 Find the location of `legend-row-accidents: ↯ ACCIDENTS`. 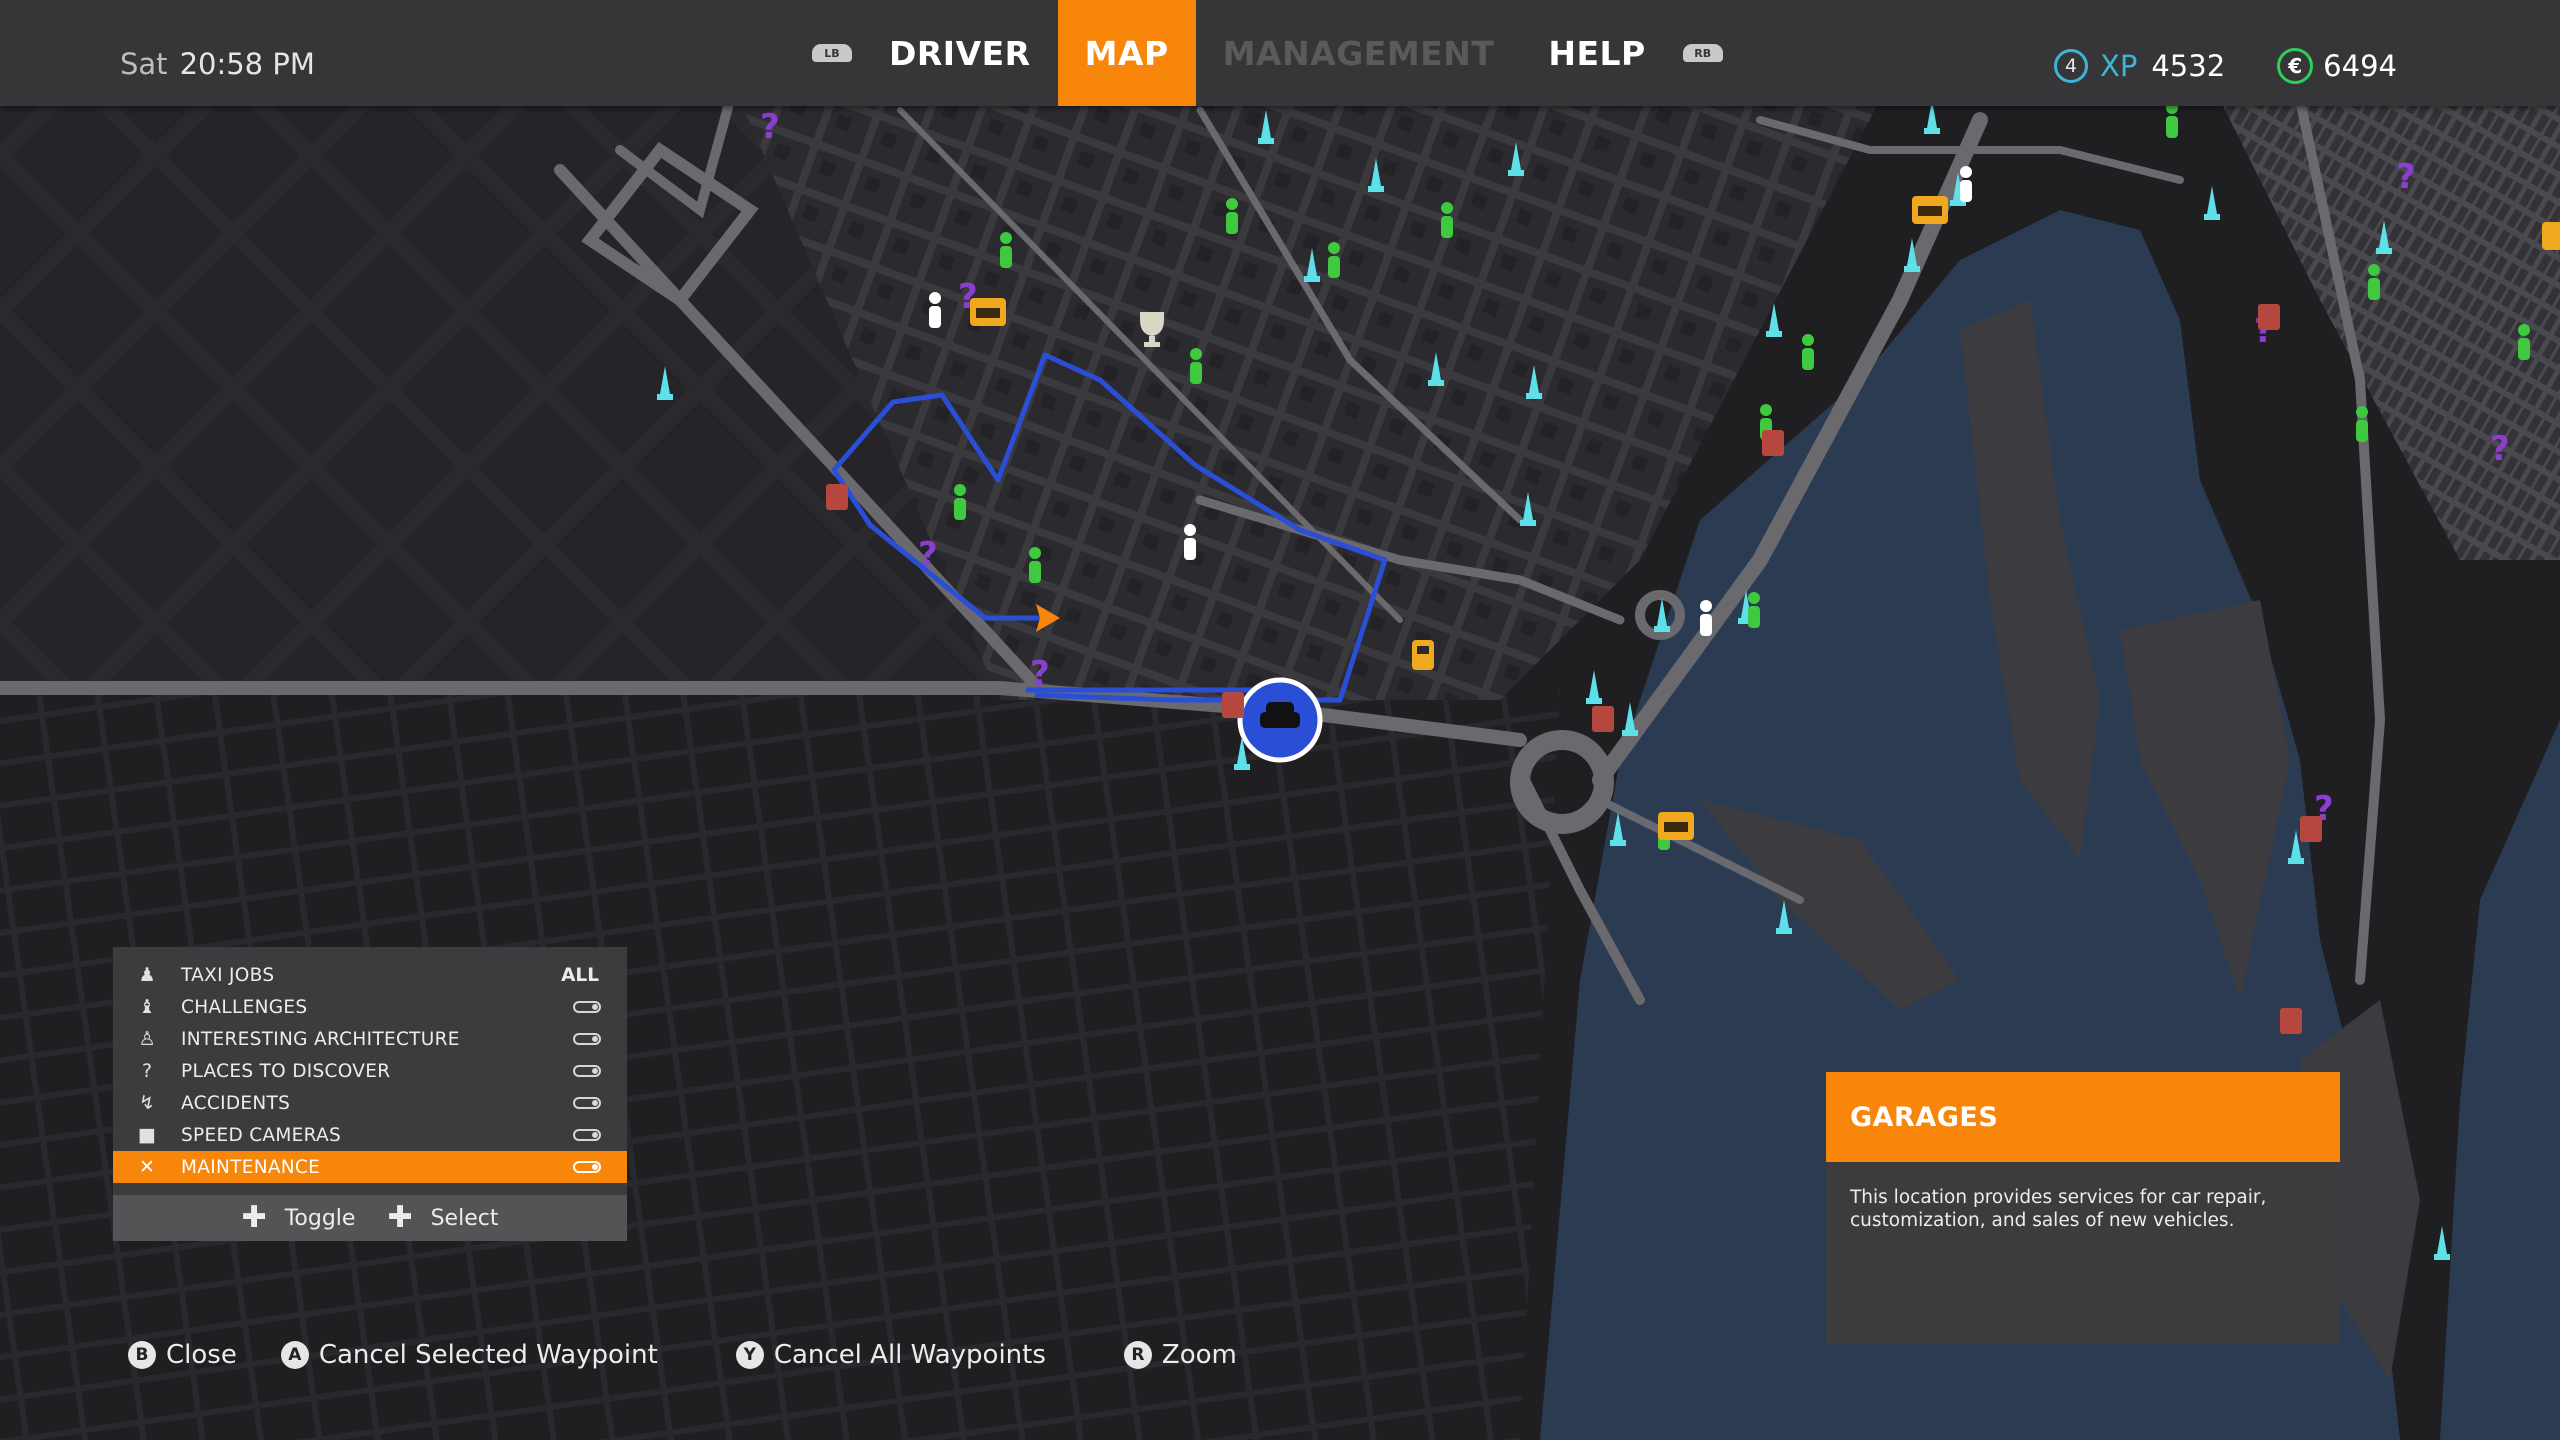

legend-row-accidents: ↯ ACCIDENTS is located at coordinates (370, 1103).